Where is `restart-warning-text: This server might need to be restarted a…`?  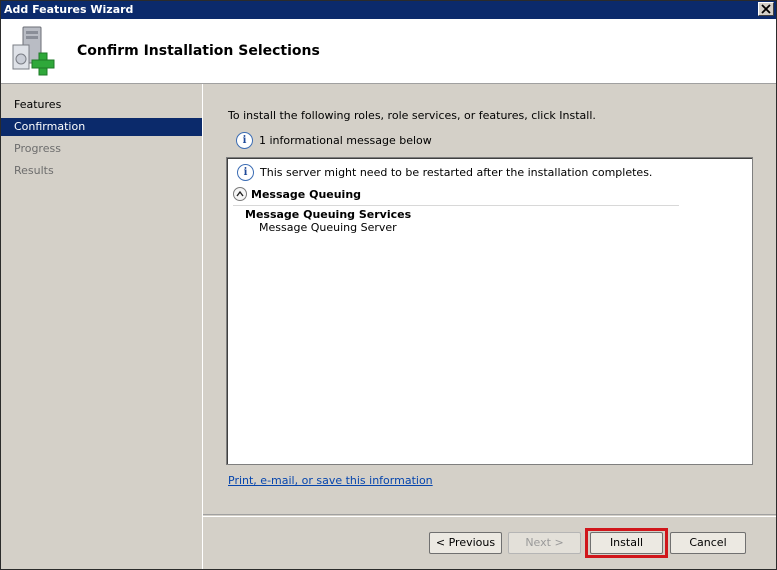
restart-warning-text: This server might need to be restarted a… is located at coordinates (456, 172).